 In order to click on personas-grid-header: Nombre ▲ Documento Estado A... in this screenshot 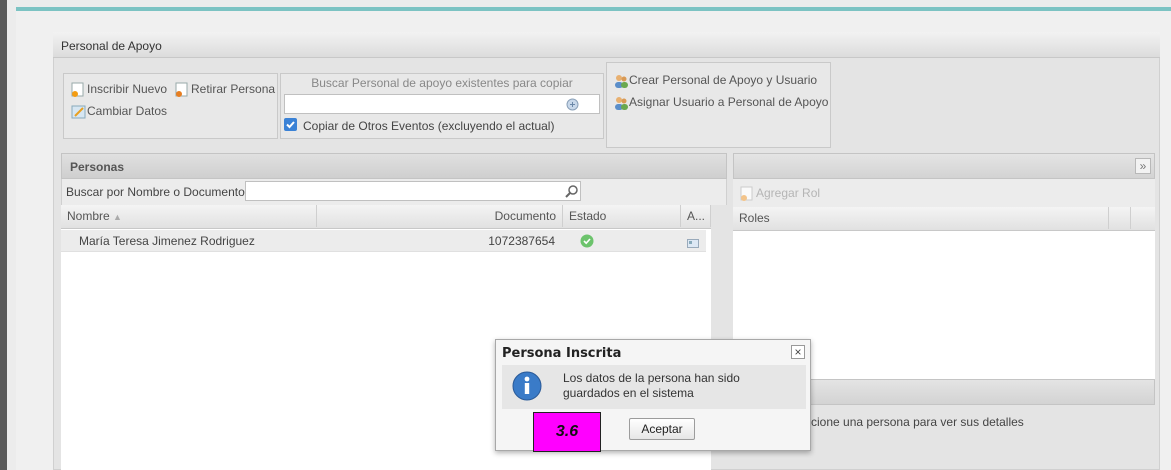, I will do `click(386, 217)`.